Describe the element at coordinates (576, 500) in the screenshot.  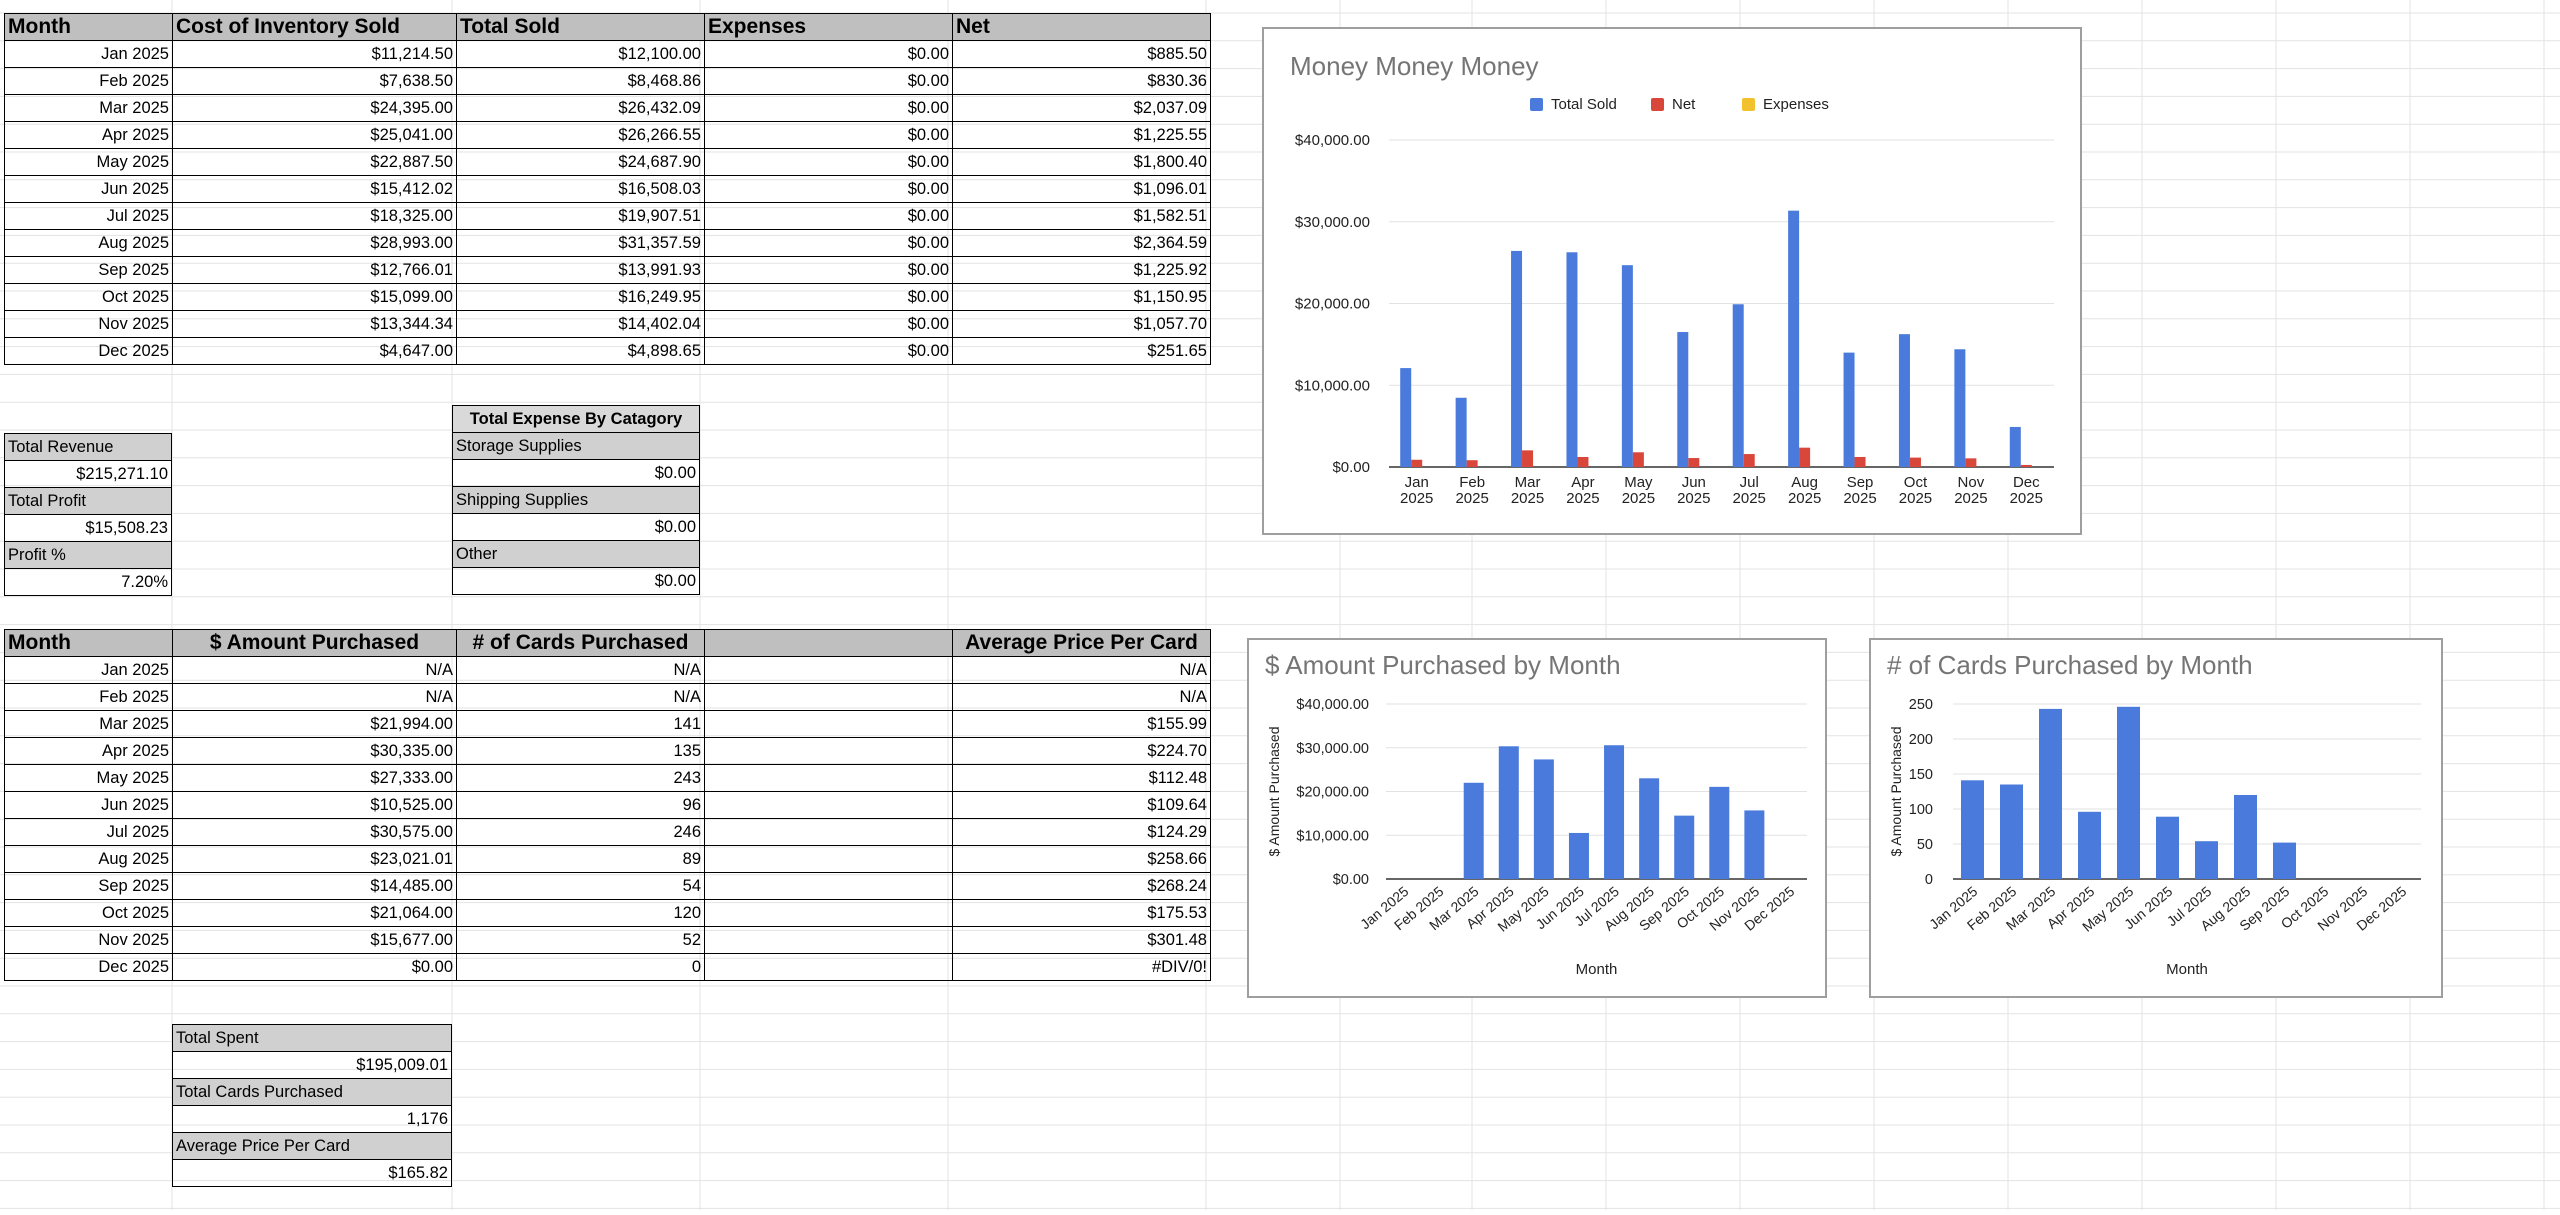
I see `expense-label: Shipping Supplies` at that location.